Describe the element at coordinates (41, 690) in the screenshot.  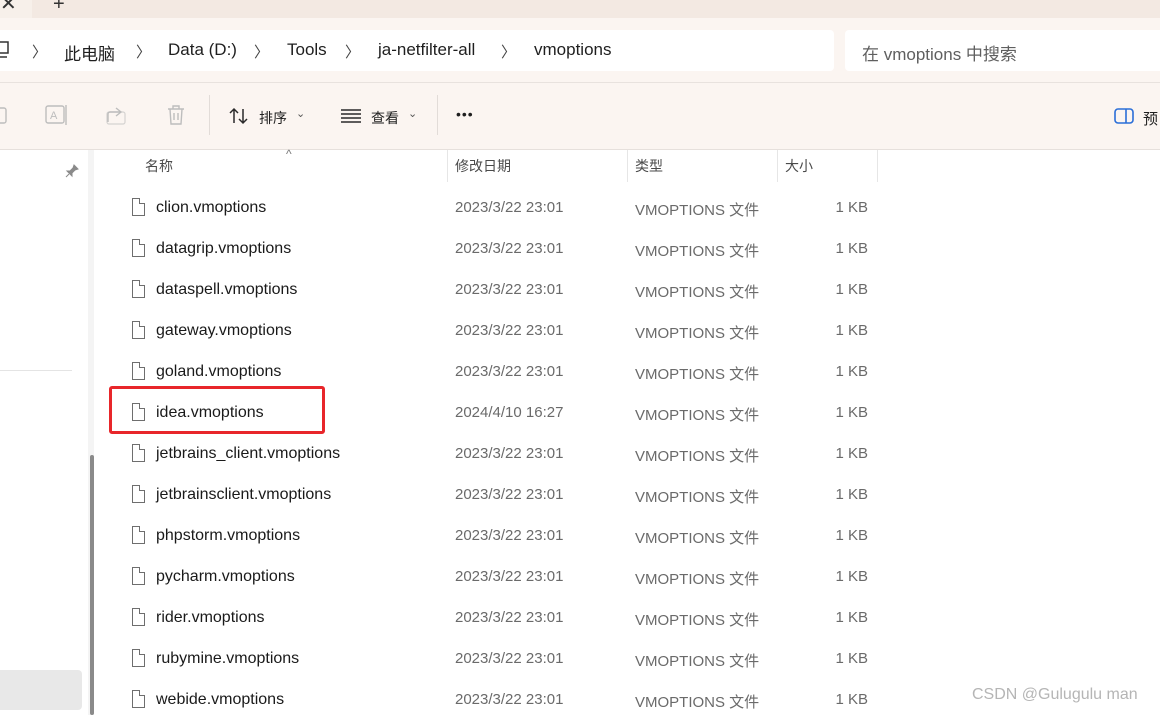
I see `navigation-selected-item` at that location.